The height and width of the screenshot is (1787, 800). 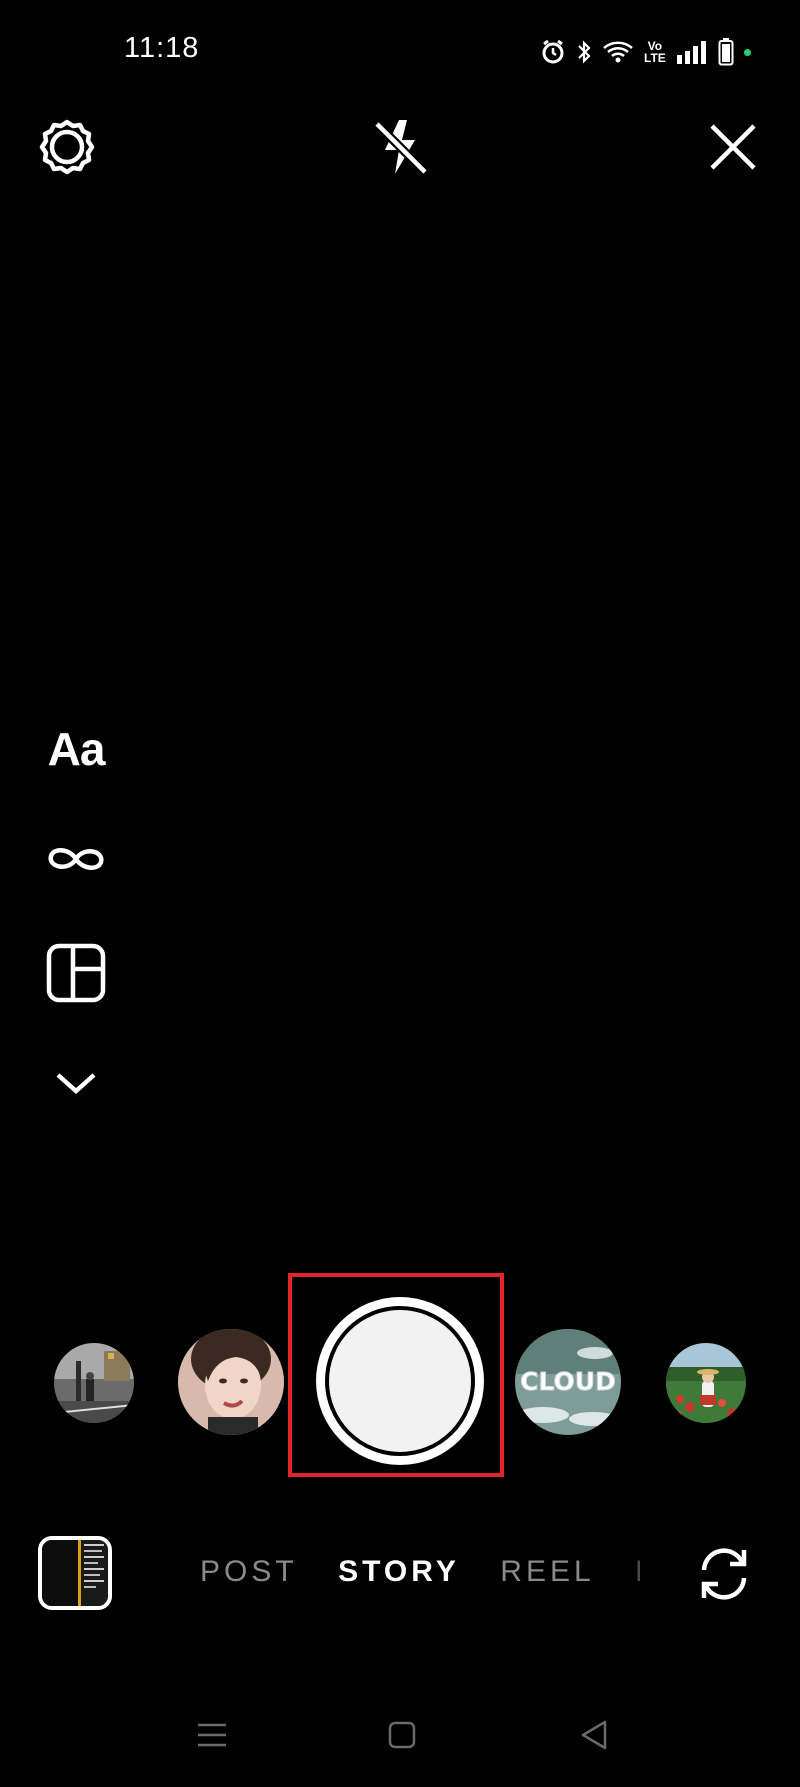 I want to click on menu-icon, so click(x=212, y=1737).